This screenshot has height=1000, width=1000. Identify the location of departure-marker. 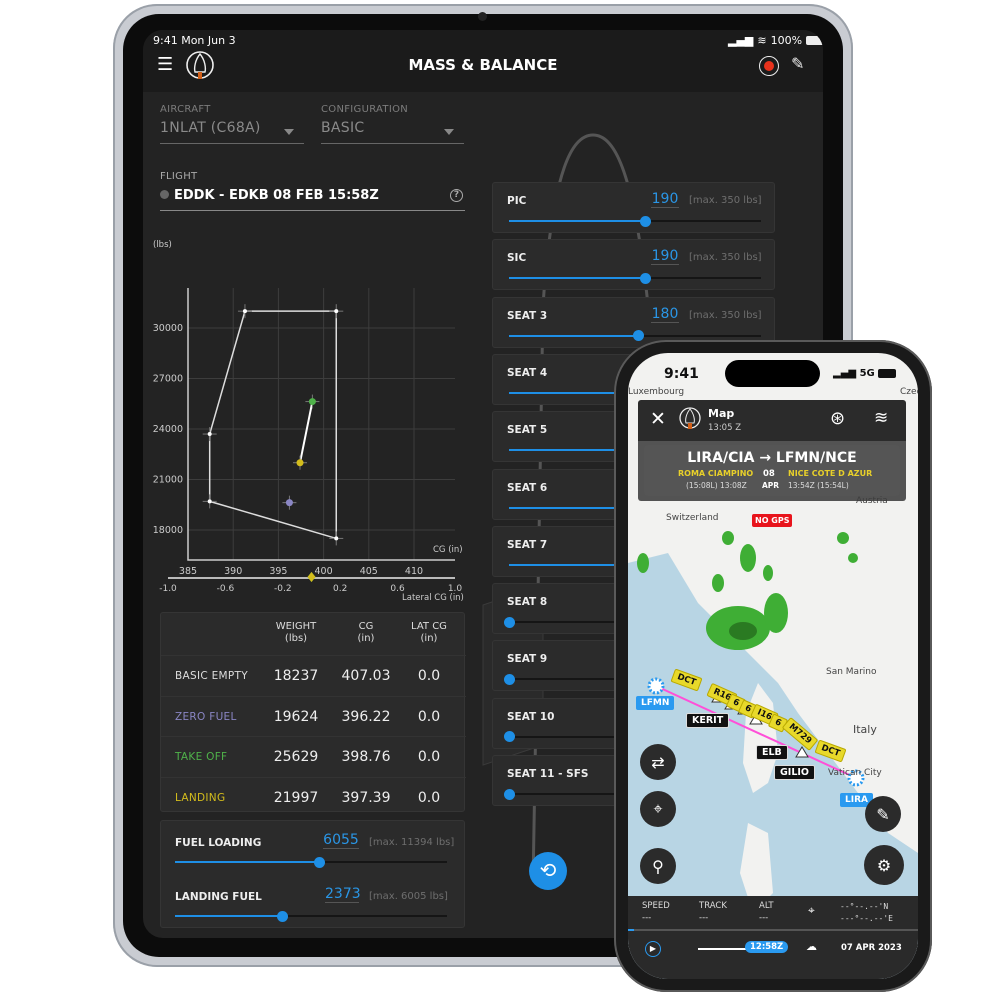
(656, 686).